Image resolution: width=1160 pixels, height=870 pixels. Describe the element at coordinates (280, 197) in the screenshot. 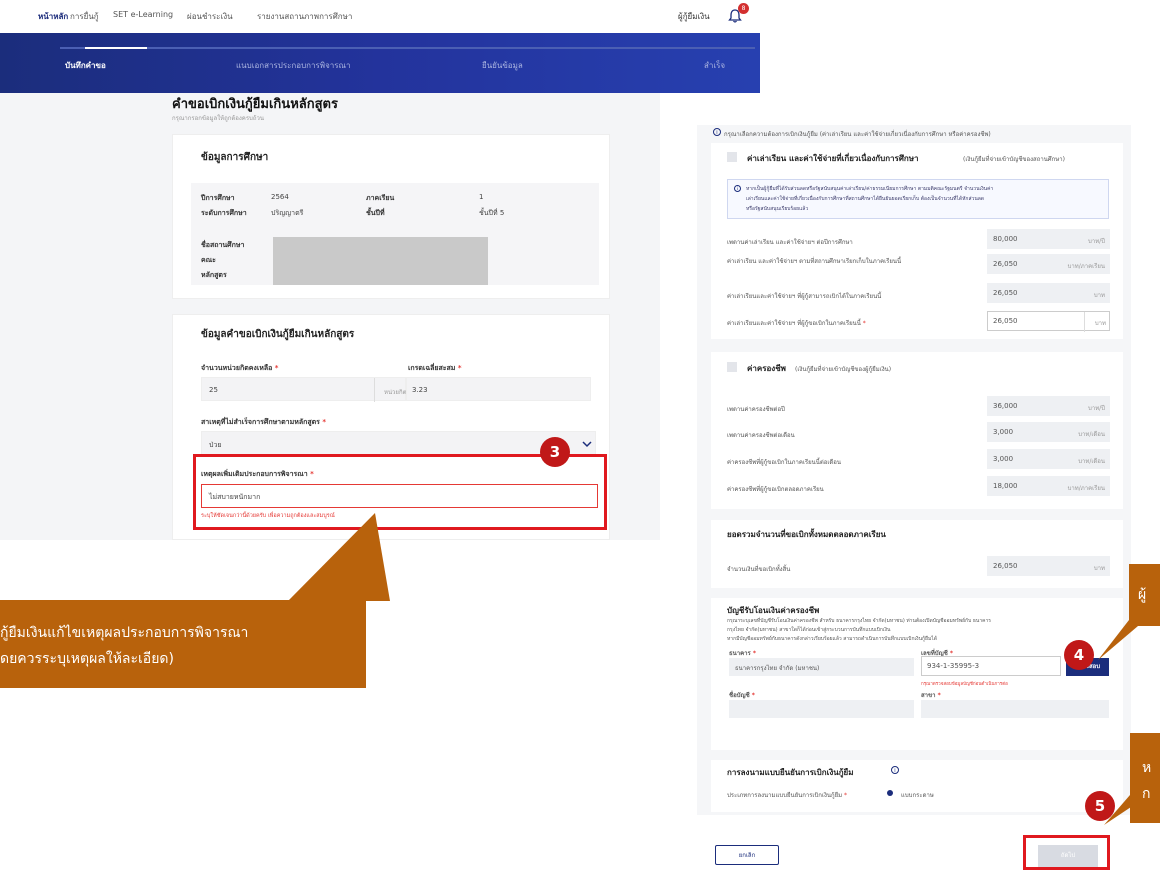

I see `year-value: 2564` at that location.